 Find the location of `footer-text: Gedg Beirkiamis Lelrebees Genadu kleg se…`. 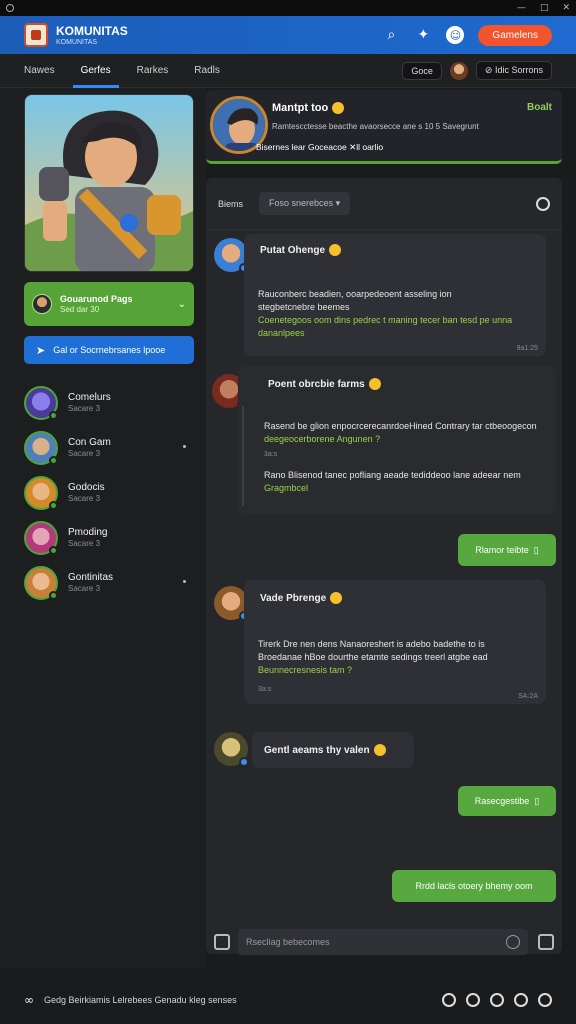

footer-text: Gedg Beirkiamis Lelrebees Genadu kleg se… is located at coordinates (140, 1000).